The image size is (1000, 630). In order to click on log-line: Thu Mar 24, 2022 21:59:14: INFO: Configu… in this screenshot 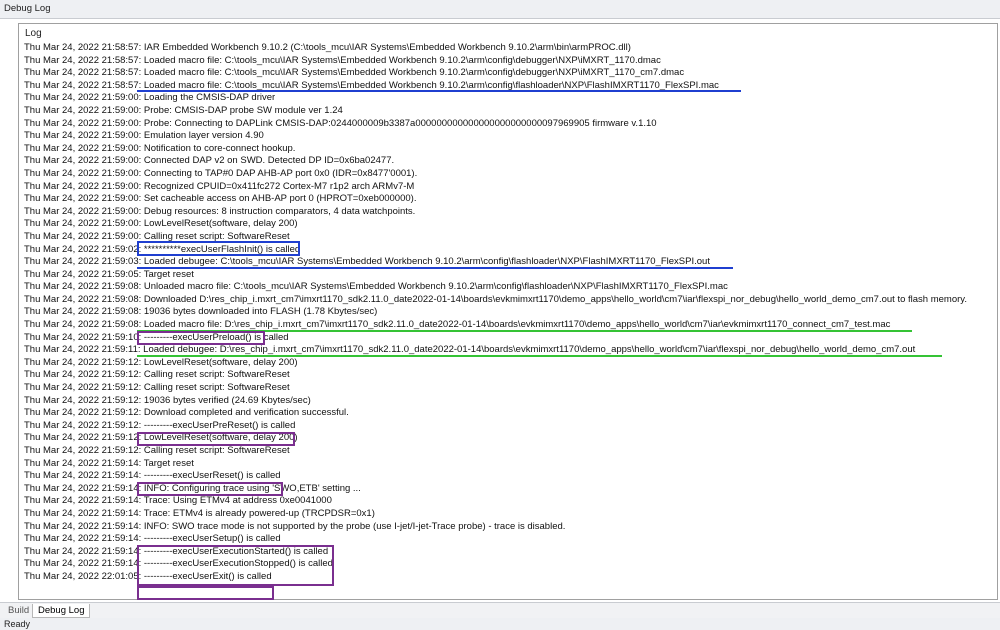, I will do `click(192, 488)`.